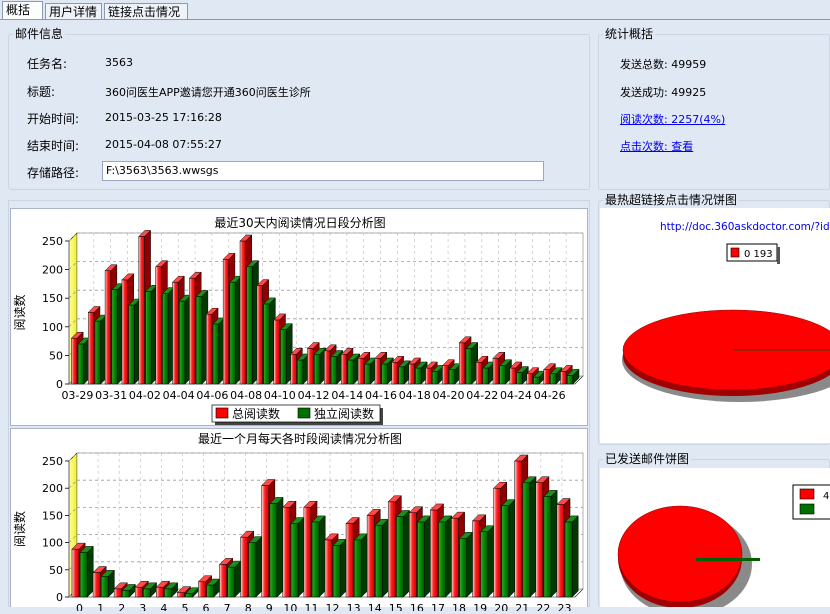 This screenshot has width=830, height=614. I want to click on link-pie-panel: http://doc.360askdoctor.com/?id=9 0 193, so click(715, 325).